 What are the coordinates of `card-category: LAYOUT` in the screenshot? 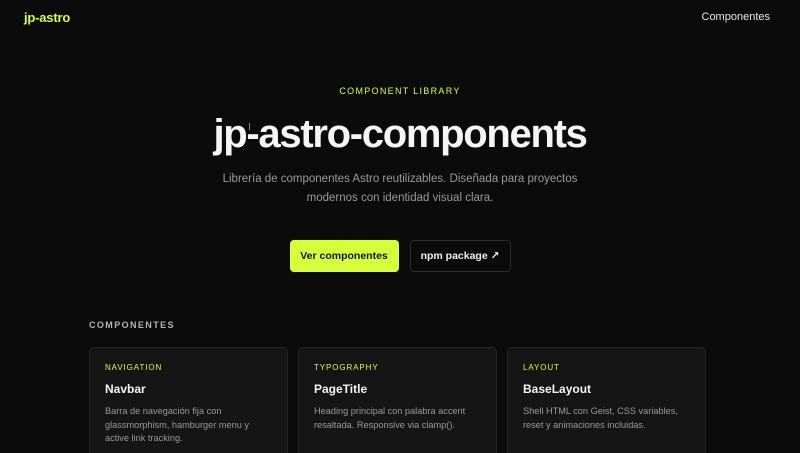 It's located at (541, 367).